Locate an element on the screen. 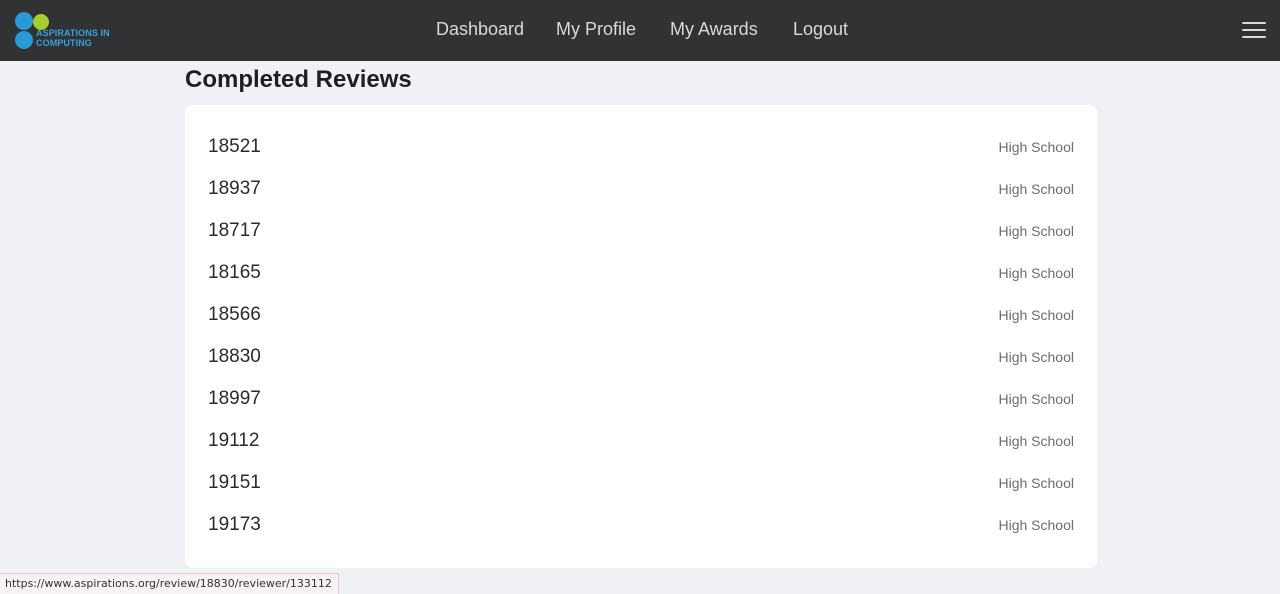  review-row: 19173 High School is located at coordinates (641, 526).